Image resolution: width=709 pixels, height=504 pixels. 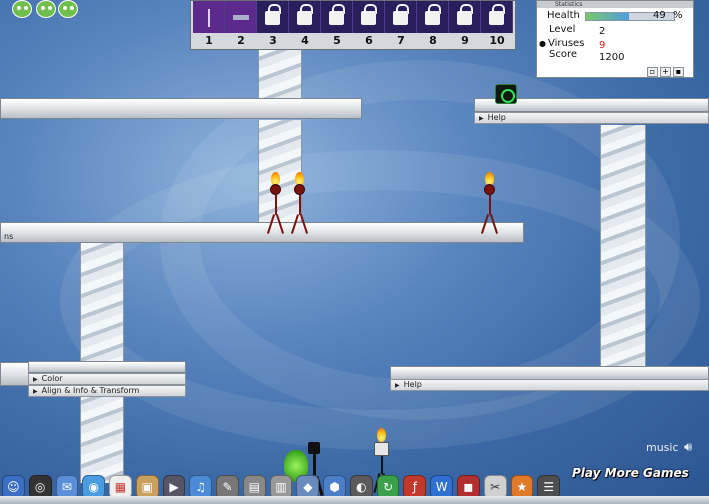 What do you see at coordinates (549, 373) in the screenshot?
I see `platform-help-bottom` at bounding box center [549, 373].